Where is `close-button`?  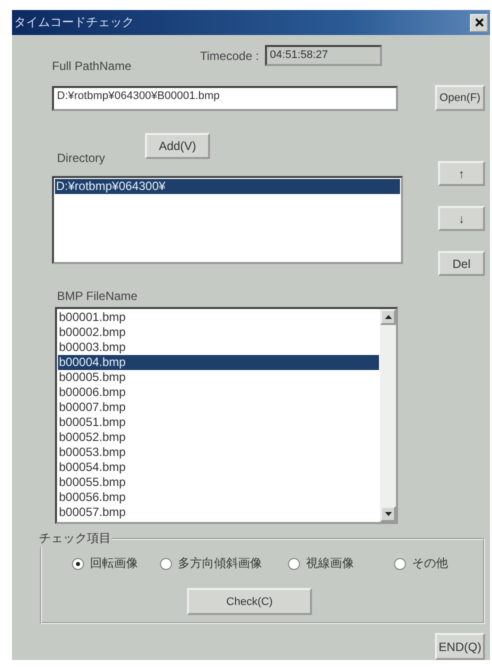
close-button is located at coordinates (479, 23).